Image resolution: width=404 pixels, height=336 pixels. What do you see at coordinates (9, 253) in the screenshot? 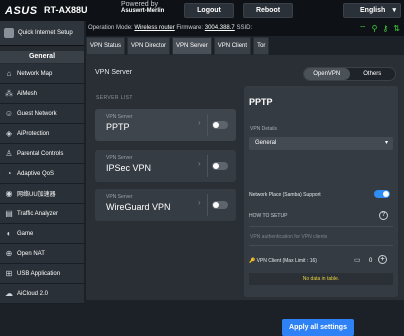
I see `open-nat-icon: ⊕` at bounding box center [9, 253].